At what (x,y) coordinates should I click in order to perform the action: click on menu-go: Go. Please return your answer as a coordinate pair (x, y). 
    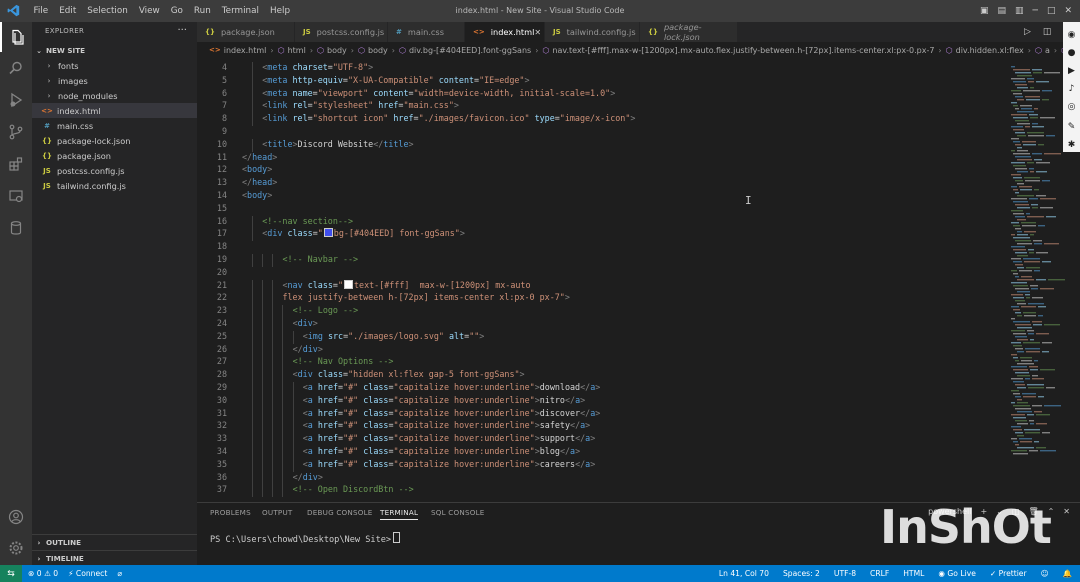
    Looking at the image, I should click on (176, 11).